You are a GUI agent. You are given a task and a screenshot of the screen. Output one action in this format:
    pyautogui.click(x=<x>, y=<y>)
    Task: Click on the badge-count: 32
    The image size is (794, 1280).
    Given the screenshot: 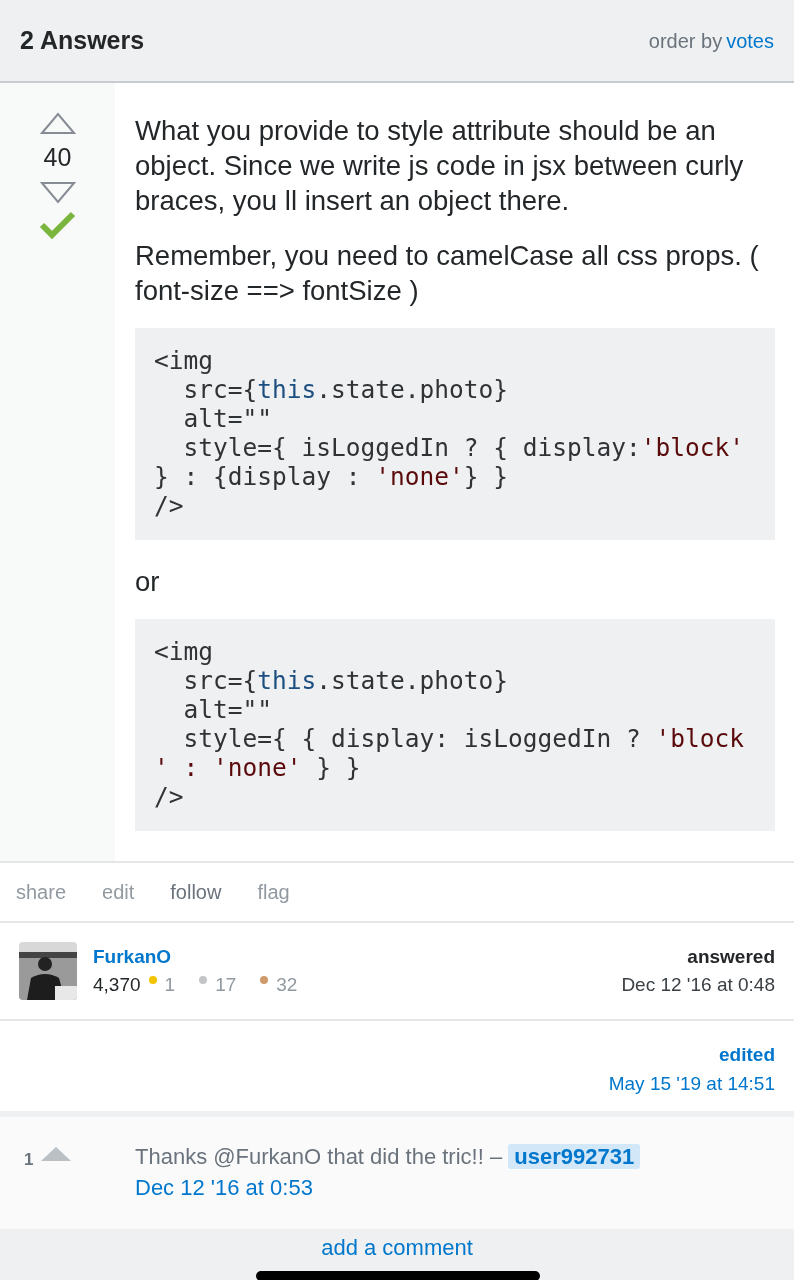 What is the action you would take?
    pyautogui.click(x=287, y=985)
    